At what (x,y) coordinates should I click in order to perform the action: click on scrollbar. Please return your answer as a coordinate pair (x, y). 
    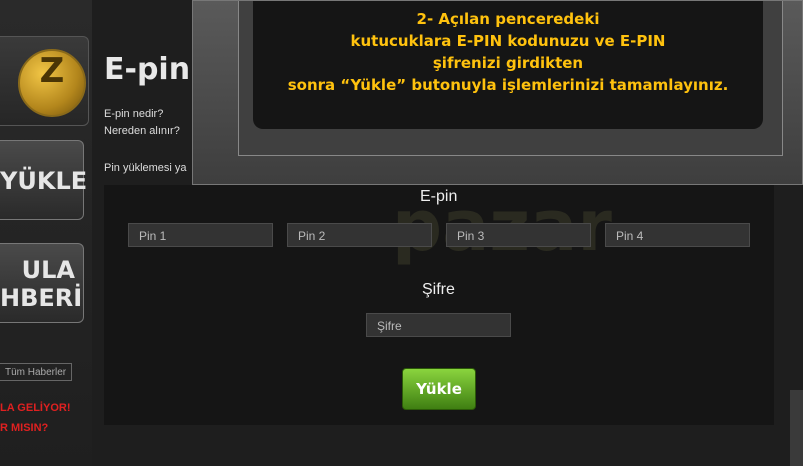
    Looking at the image, I should click on (796, 428).